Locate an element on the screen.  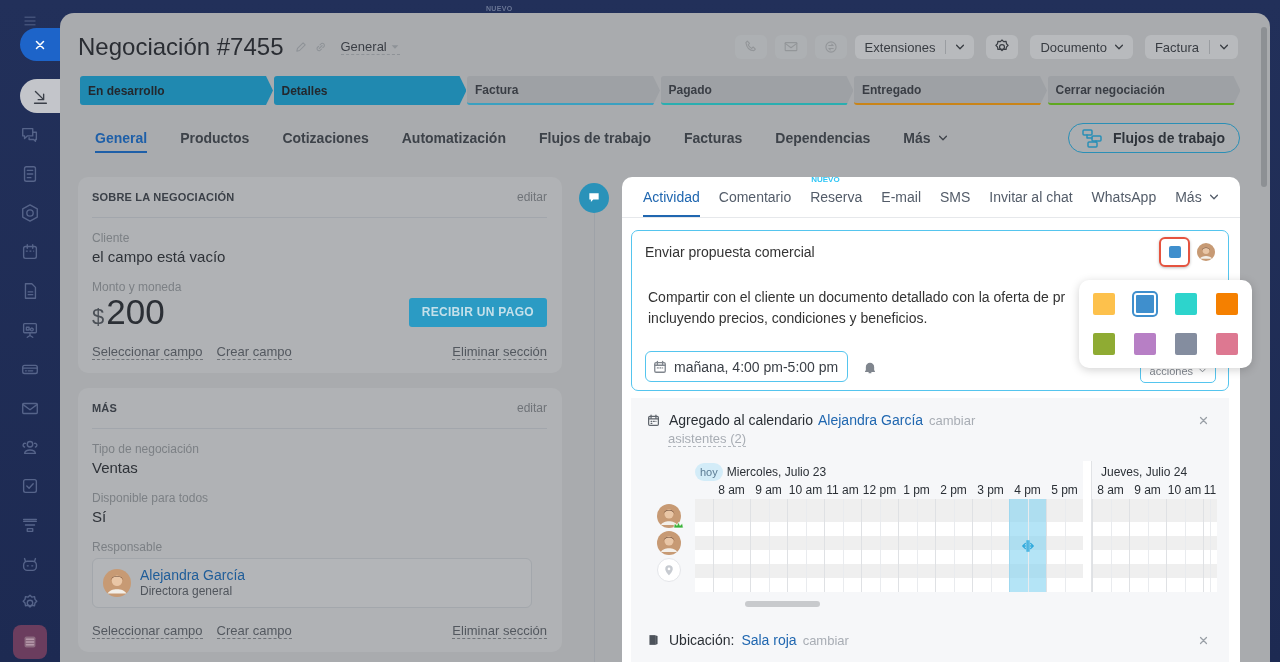
today-badge: hoy is located at coordinates (709, 472).